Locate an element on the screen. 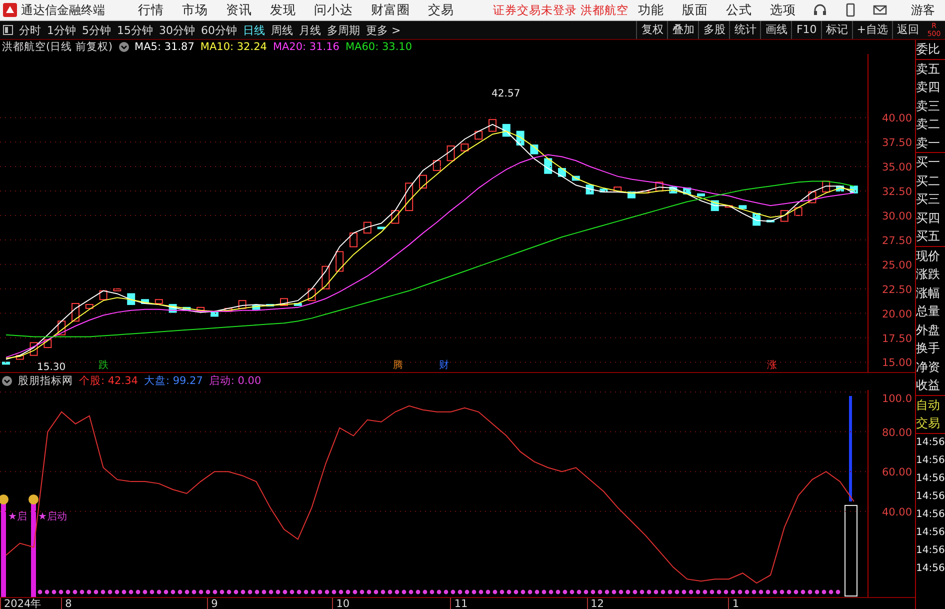 The image size is (945, 609). mail-icon is located at coordinates (880, 10).